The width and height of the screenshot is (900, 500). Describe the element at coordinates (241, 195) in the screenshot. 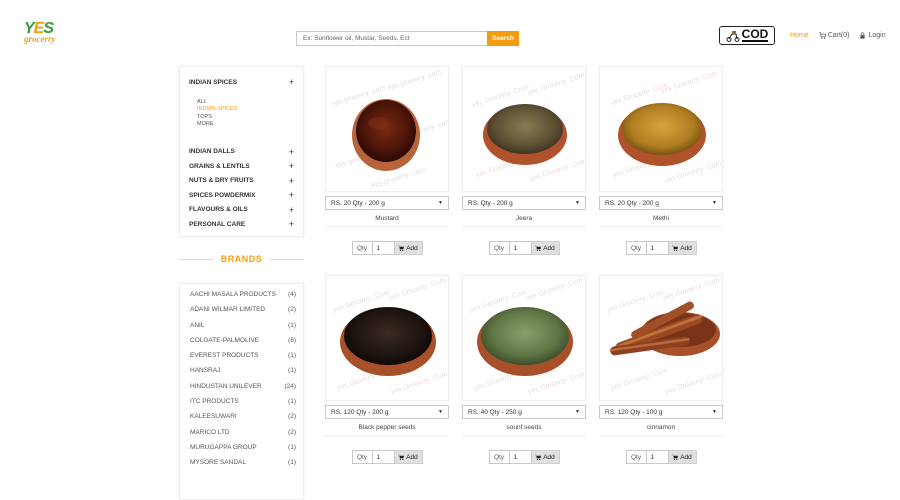

I see `category-item-spices-powdermix: SPICES POWDERMIX +` at that location.